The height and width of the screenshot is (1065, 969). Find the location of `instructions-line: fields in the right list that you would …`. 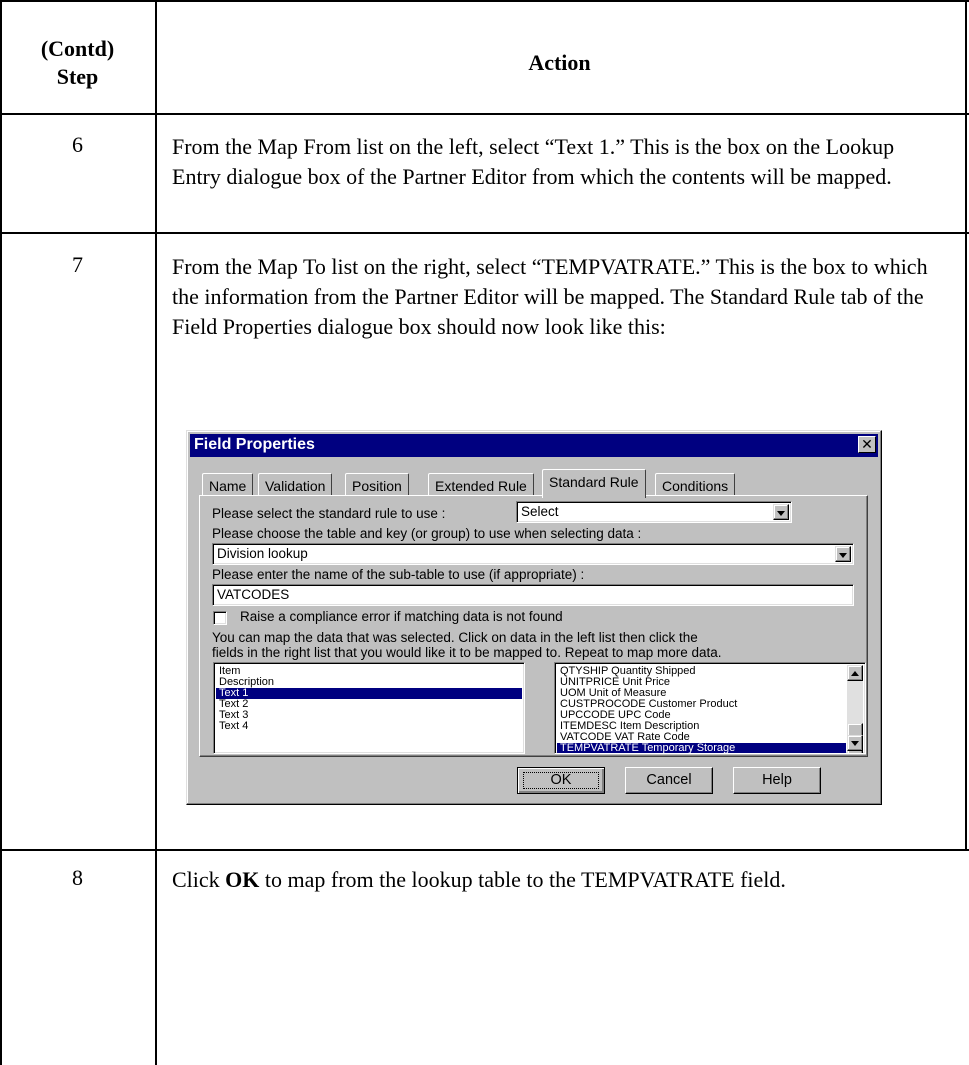

instructions-line: fields in the right list that you would … is located at coordinates (467, 652).